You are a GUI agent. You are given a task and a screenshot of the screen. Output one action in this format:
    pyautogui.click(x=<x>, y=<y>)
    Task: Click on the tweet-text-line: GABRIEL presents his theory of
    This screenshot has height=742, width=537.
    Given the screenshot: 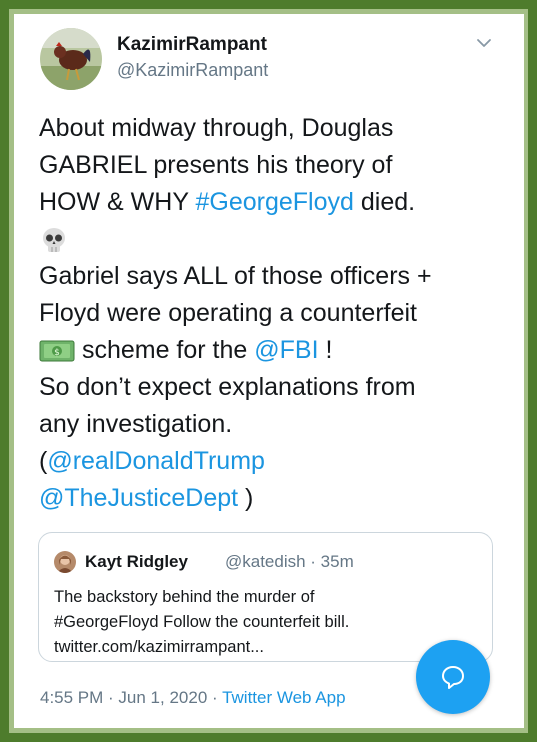 What is the action you would take?
    pyautogui.click(x=274, y=165)
    